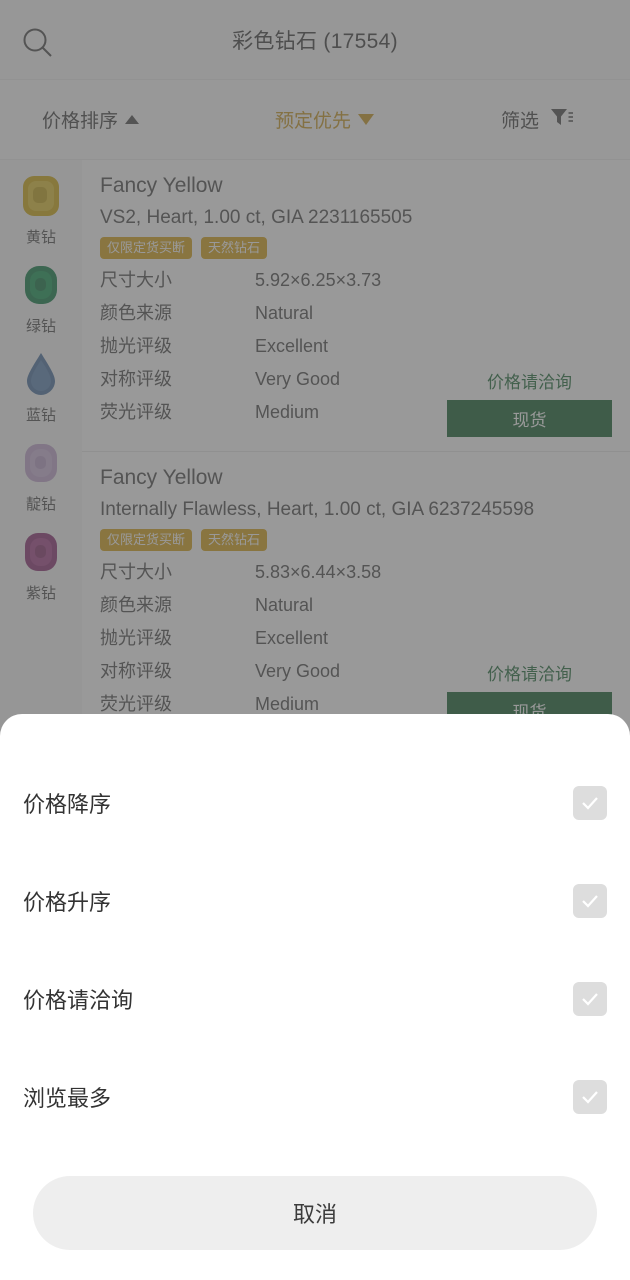  I want to click on sort-option-price-desc: 价格降序, so click(315, 803).